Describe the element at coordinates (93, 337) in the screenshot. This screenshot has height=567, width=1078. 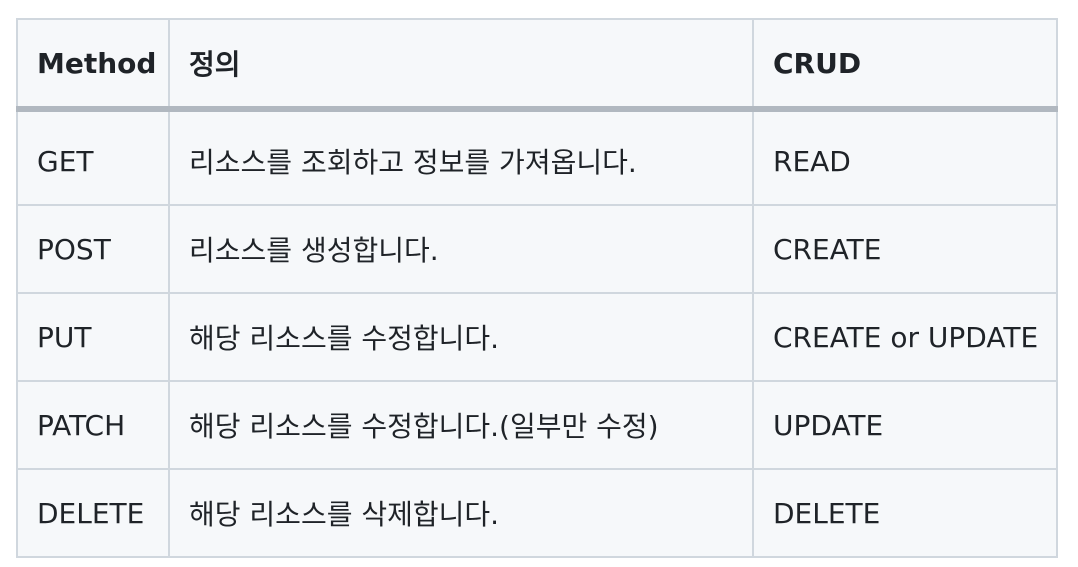
I see `cell-method: PUT` at that location.